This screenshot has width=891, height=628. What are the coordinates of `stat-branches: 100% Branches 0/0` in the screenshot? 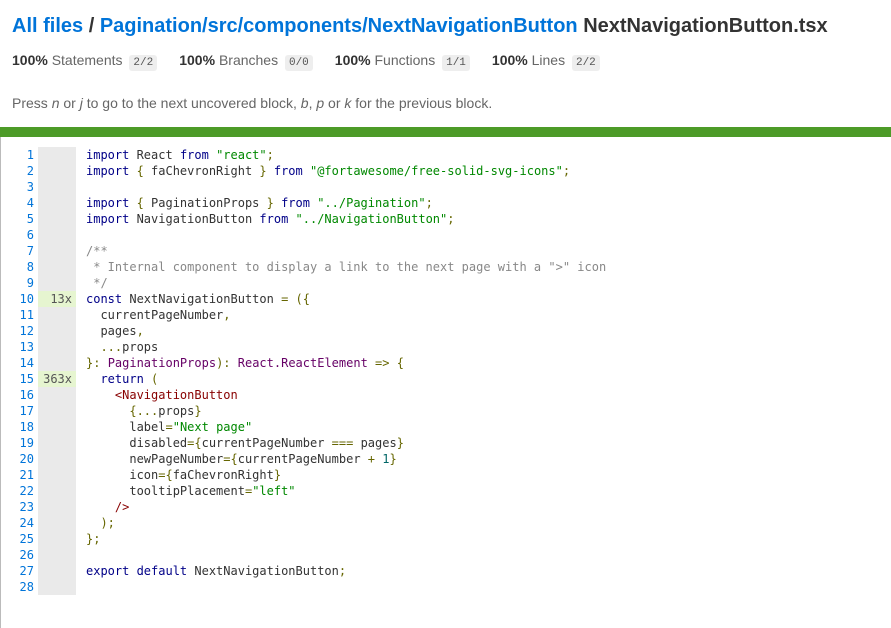 It's located at (246, 61).